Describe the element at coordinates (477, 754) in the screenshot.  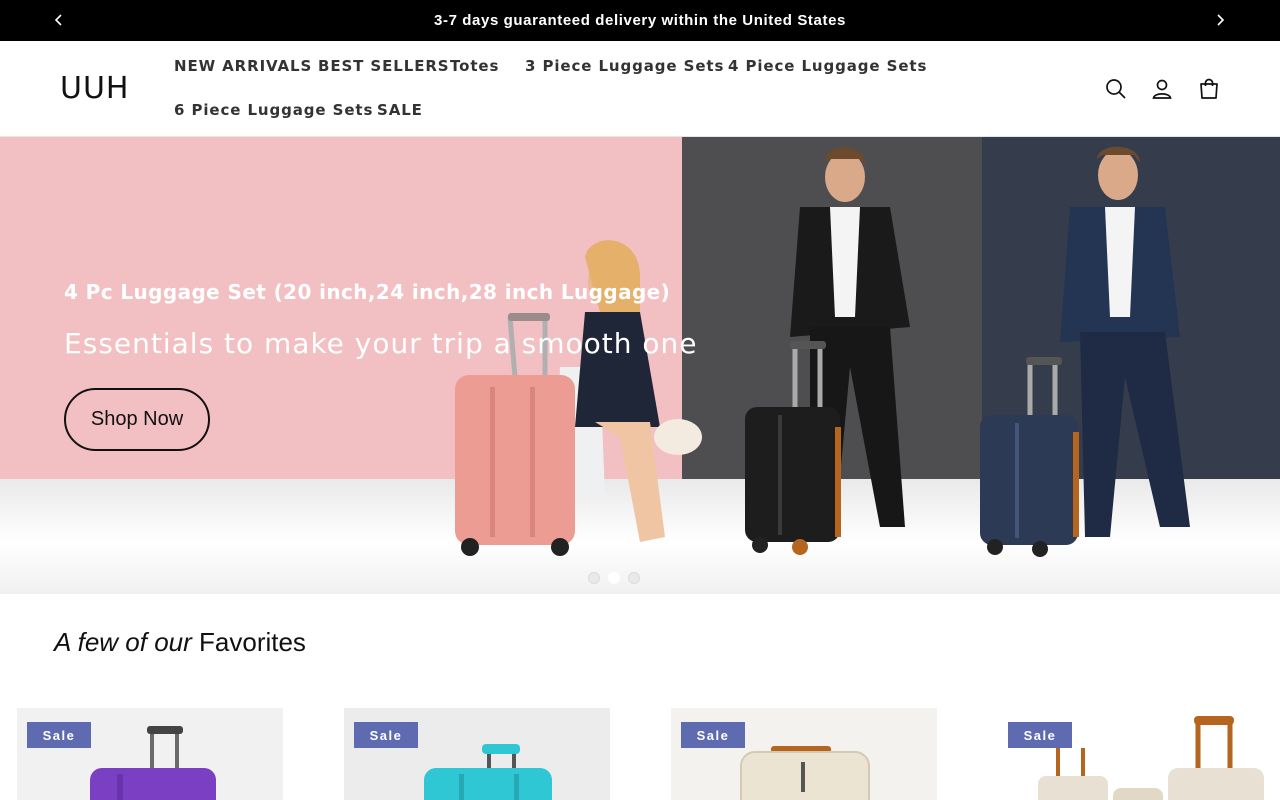
I see `product-card-2: Sale` at that location.